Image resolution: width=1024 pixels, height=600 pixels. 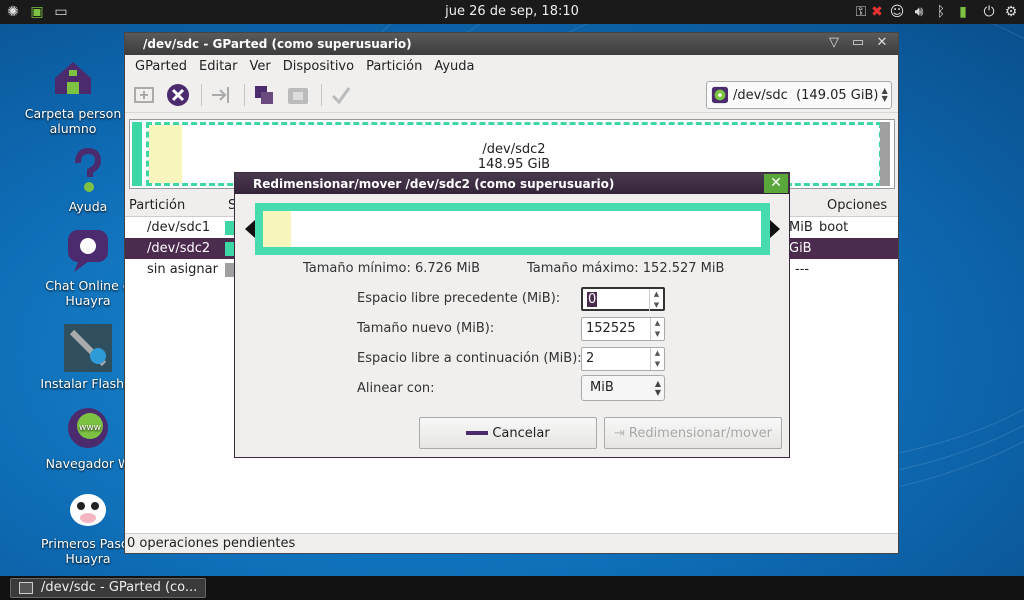 What do you see at coordinates (602, 387) in the screenshot?
I see `align-value: MiB` at bounding box center [602, 387].